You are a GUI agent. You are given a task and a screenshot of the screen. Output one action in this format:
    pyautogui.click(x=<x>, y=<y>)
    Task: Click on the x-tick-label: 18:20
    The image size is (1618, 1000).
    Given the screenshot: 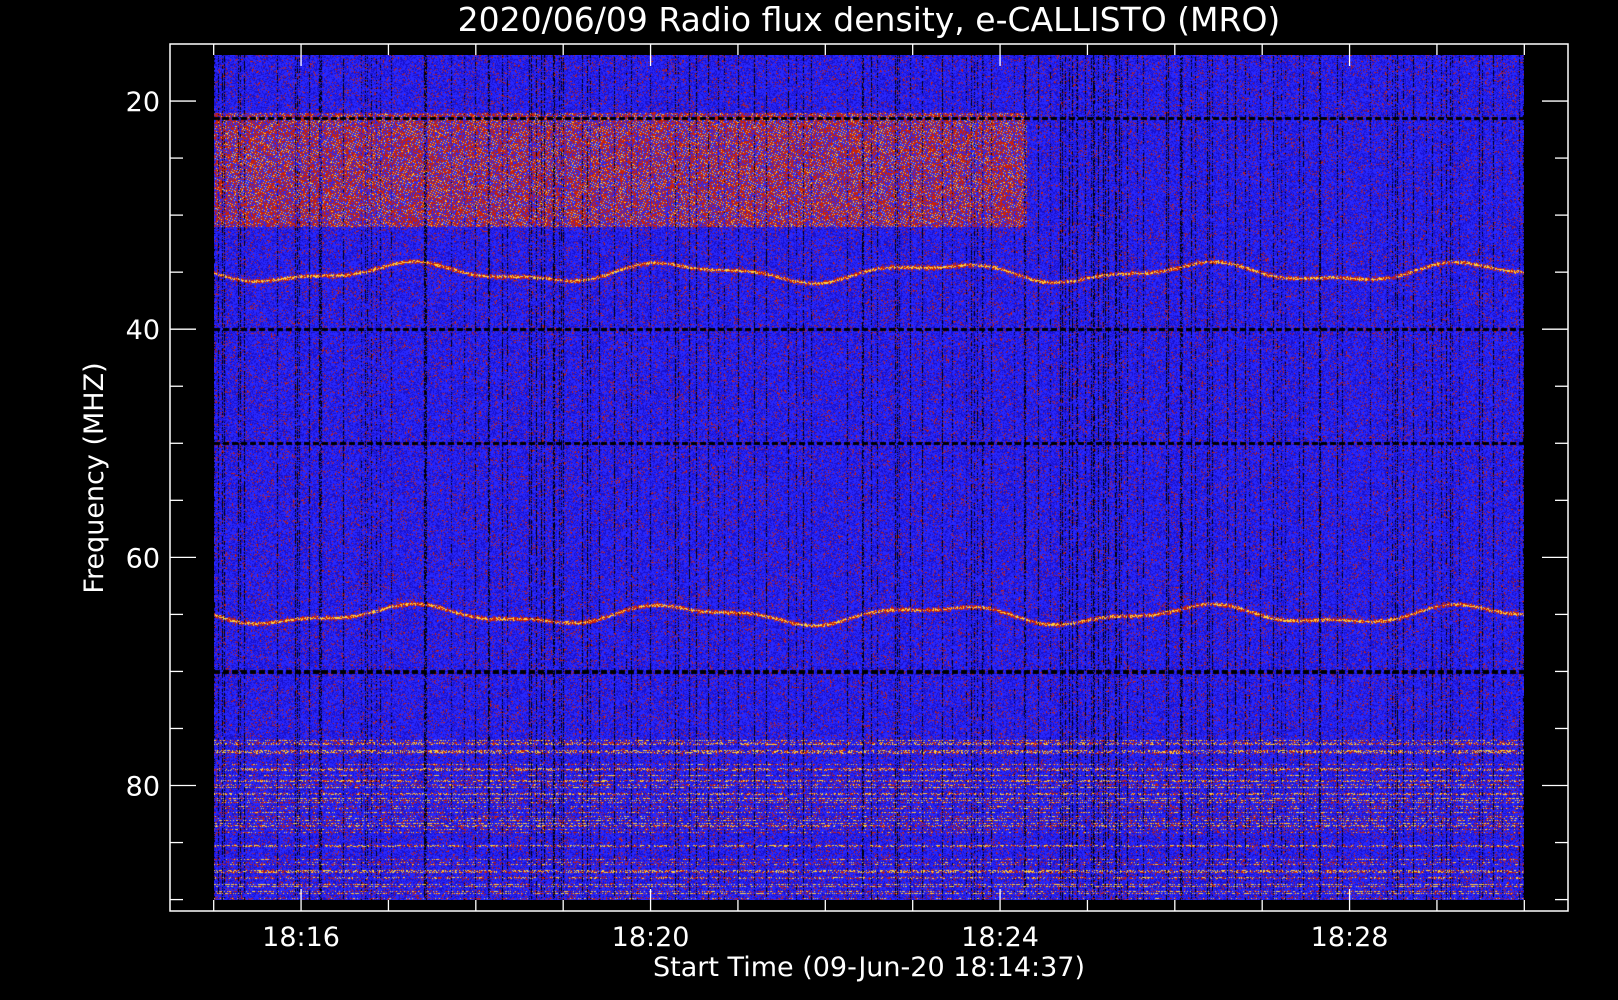 What is the action you would take?
    pyautogui.click(x=651, y=937)
    